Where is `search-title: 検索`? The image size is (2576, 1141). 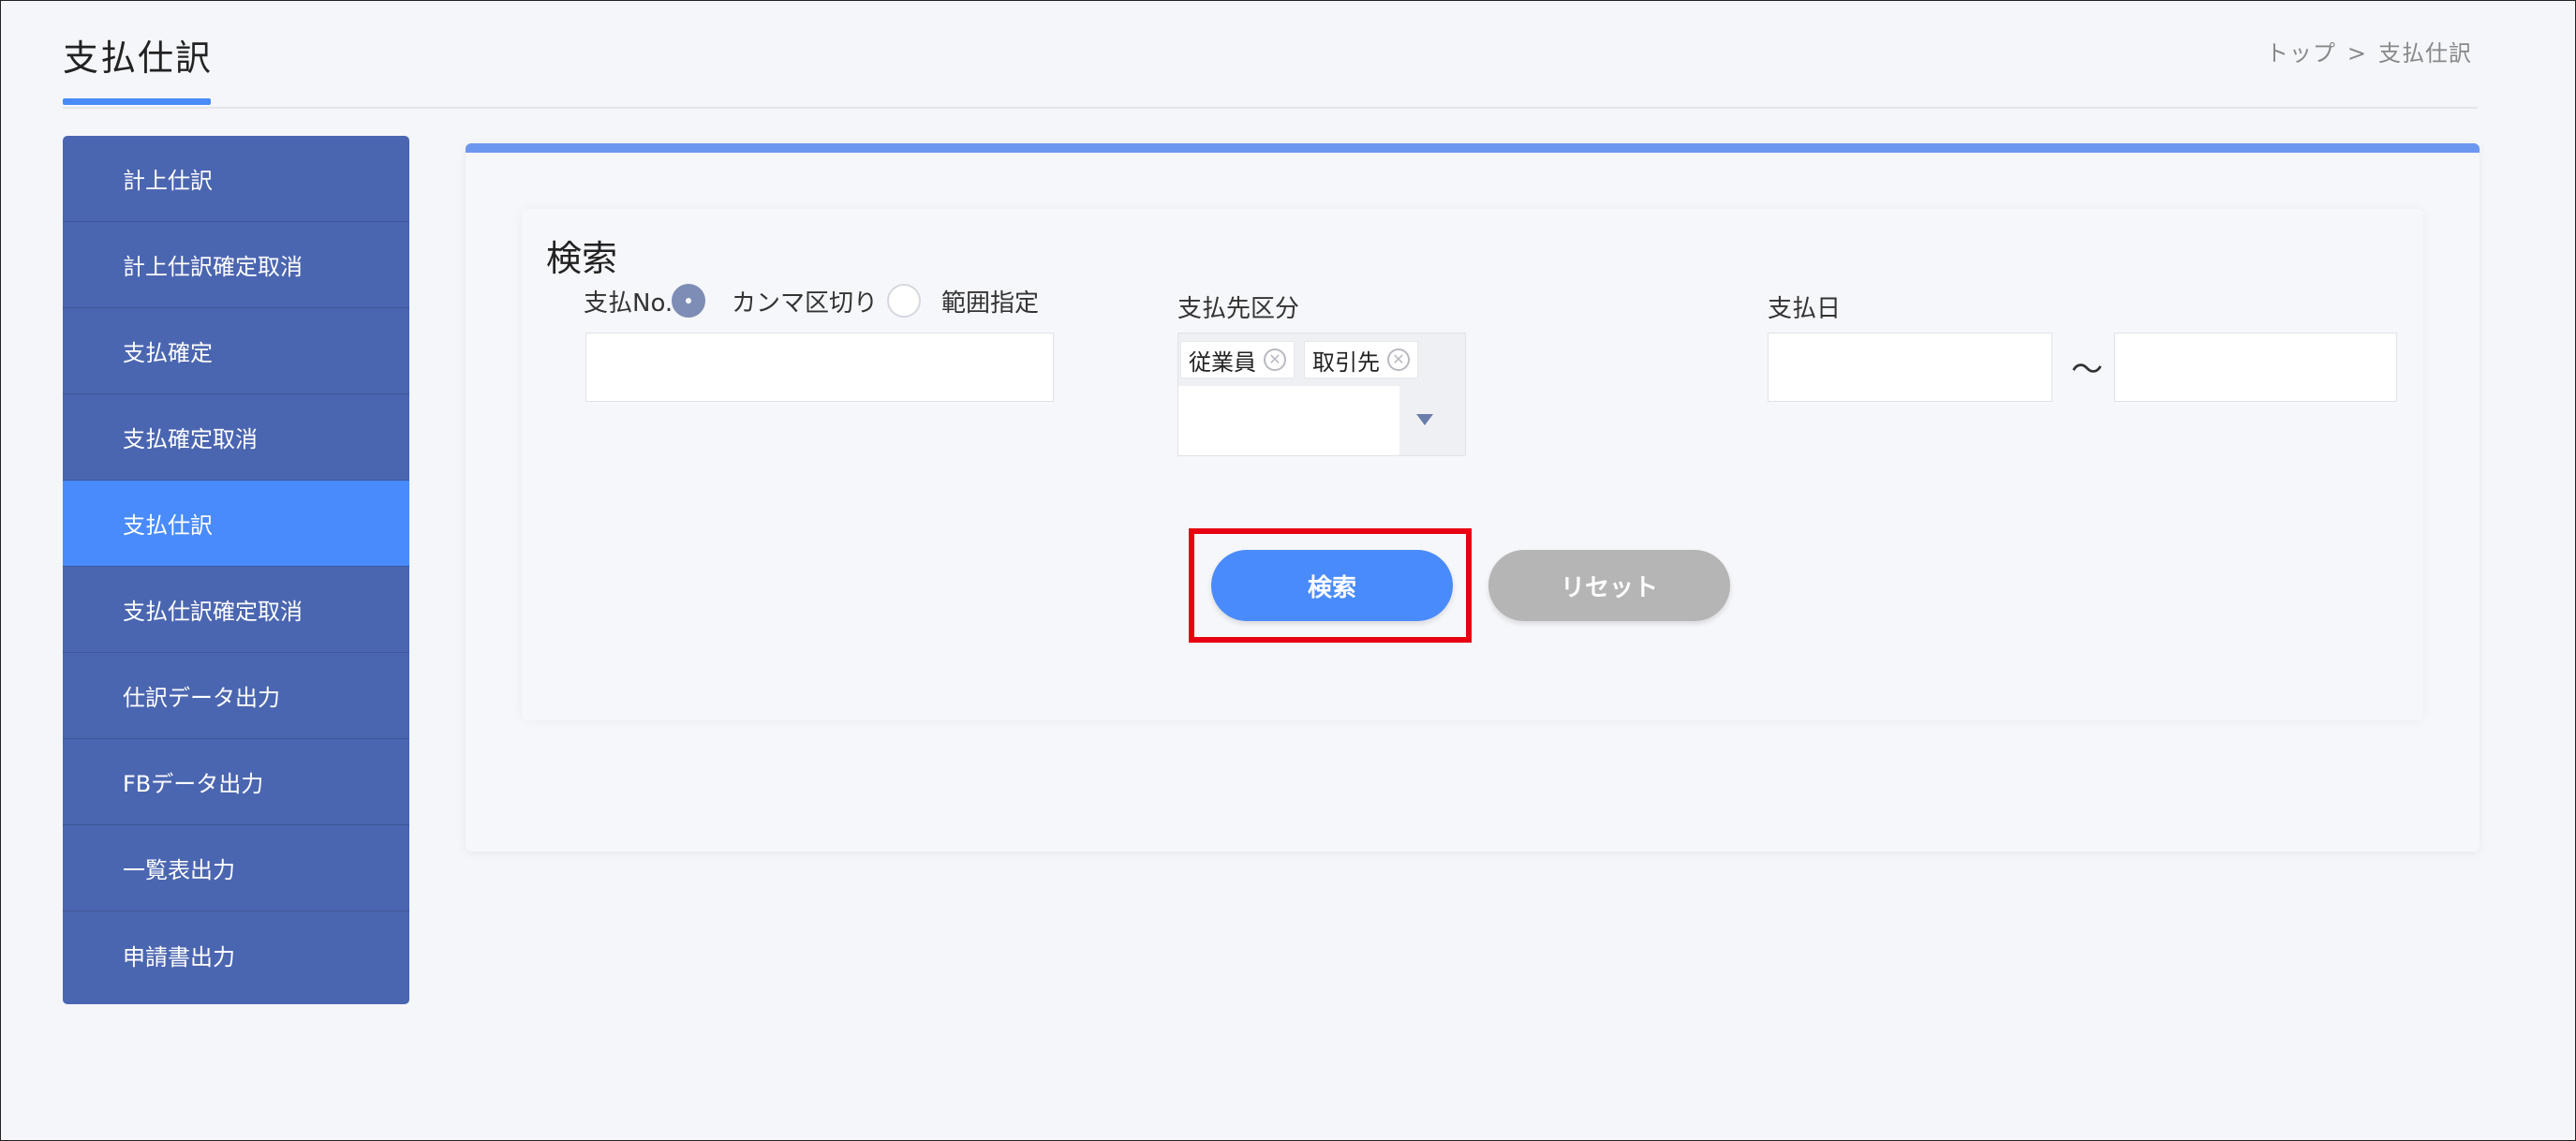 search-title: 検索 is located at coordinates (582, 258).